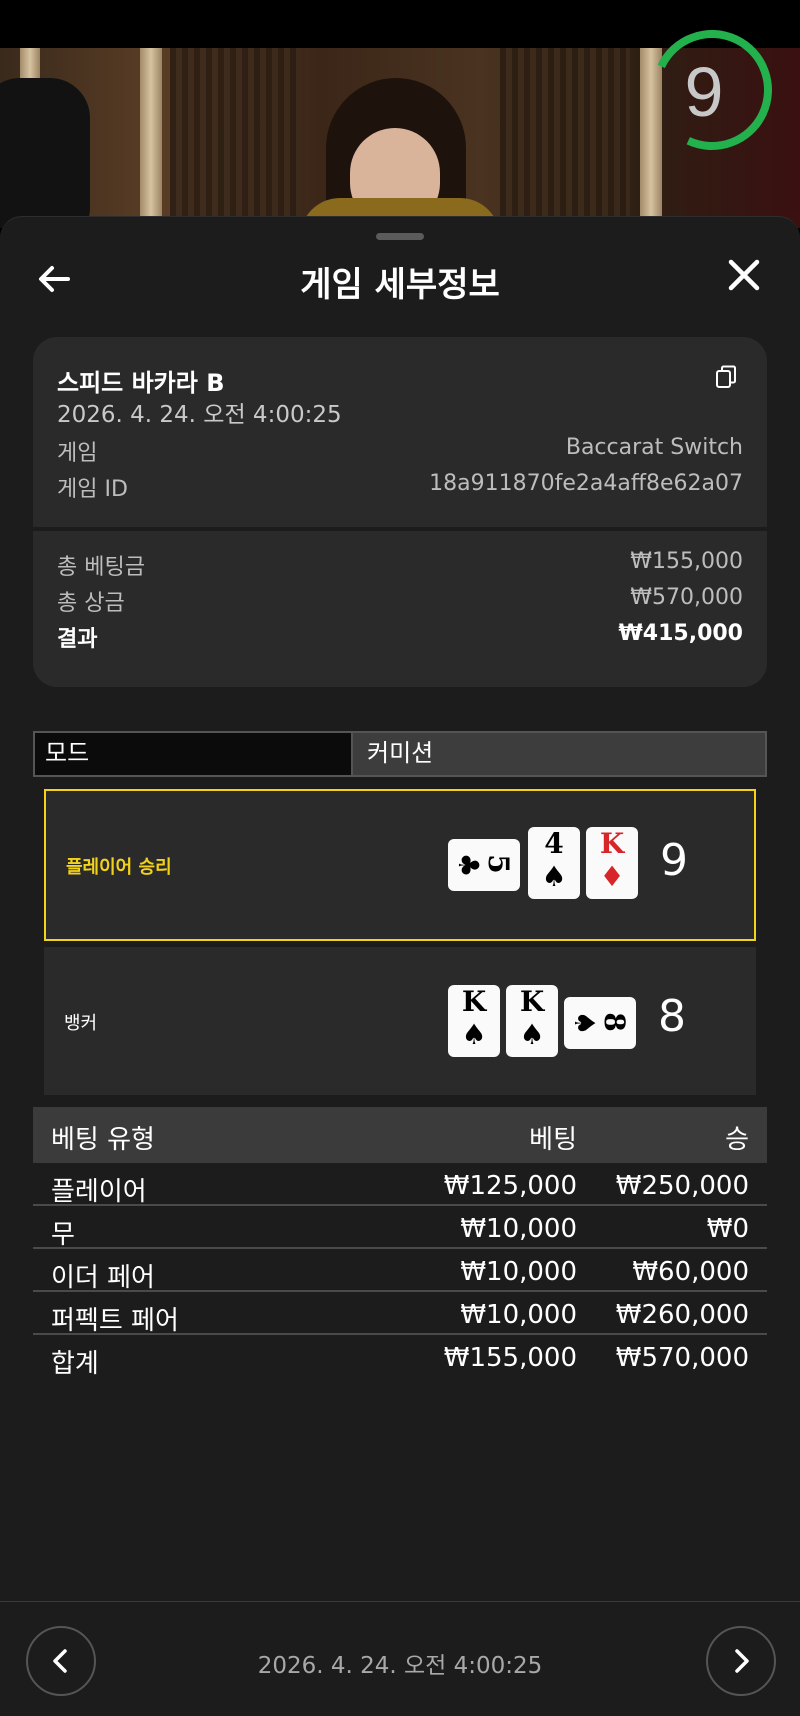 This screenshot has width=800, height=1716. I want to click on total-win-label: 총 상금, so click(91, 603).